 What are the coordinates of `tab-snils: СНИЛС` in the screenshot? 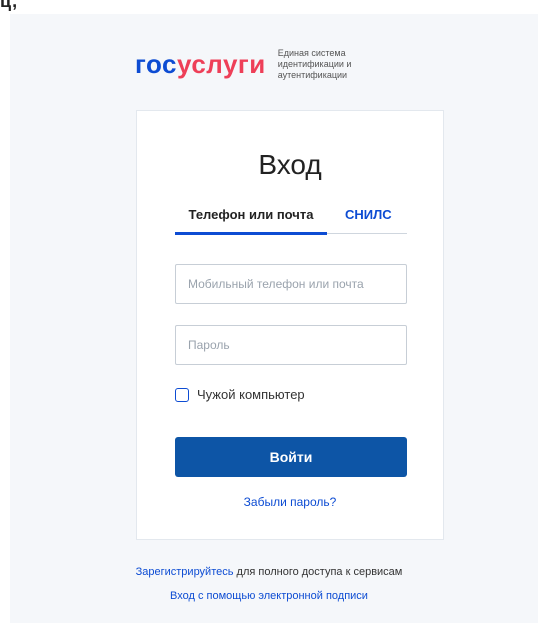 It's located at (368, 214).